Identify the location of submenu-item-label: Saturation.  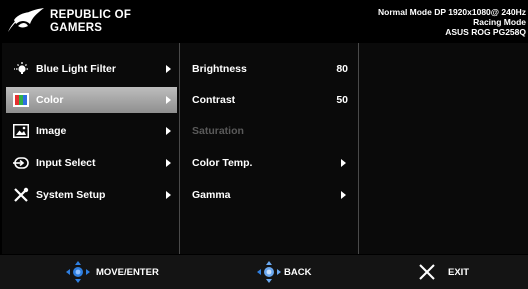
(218, 131).